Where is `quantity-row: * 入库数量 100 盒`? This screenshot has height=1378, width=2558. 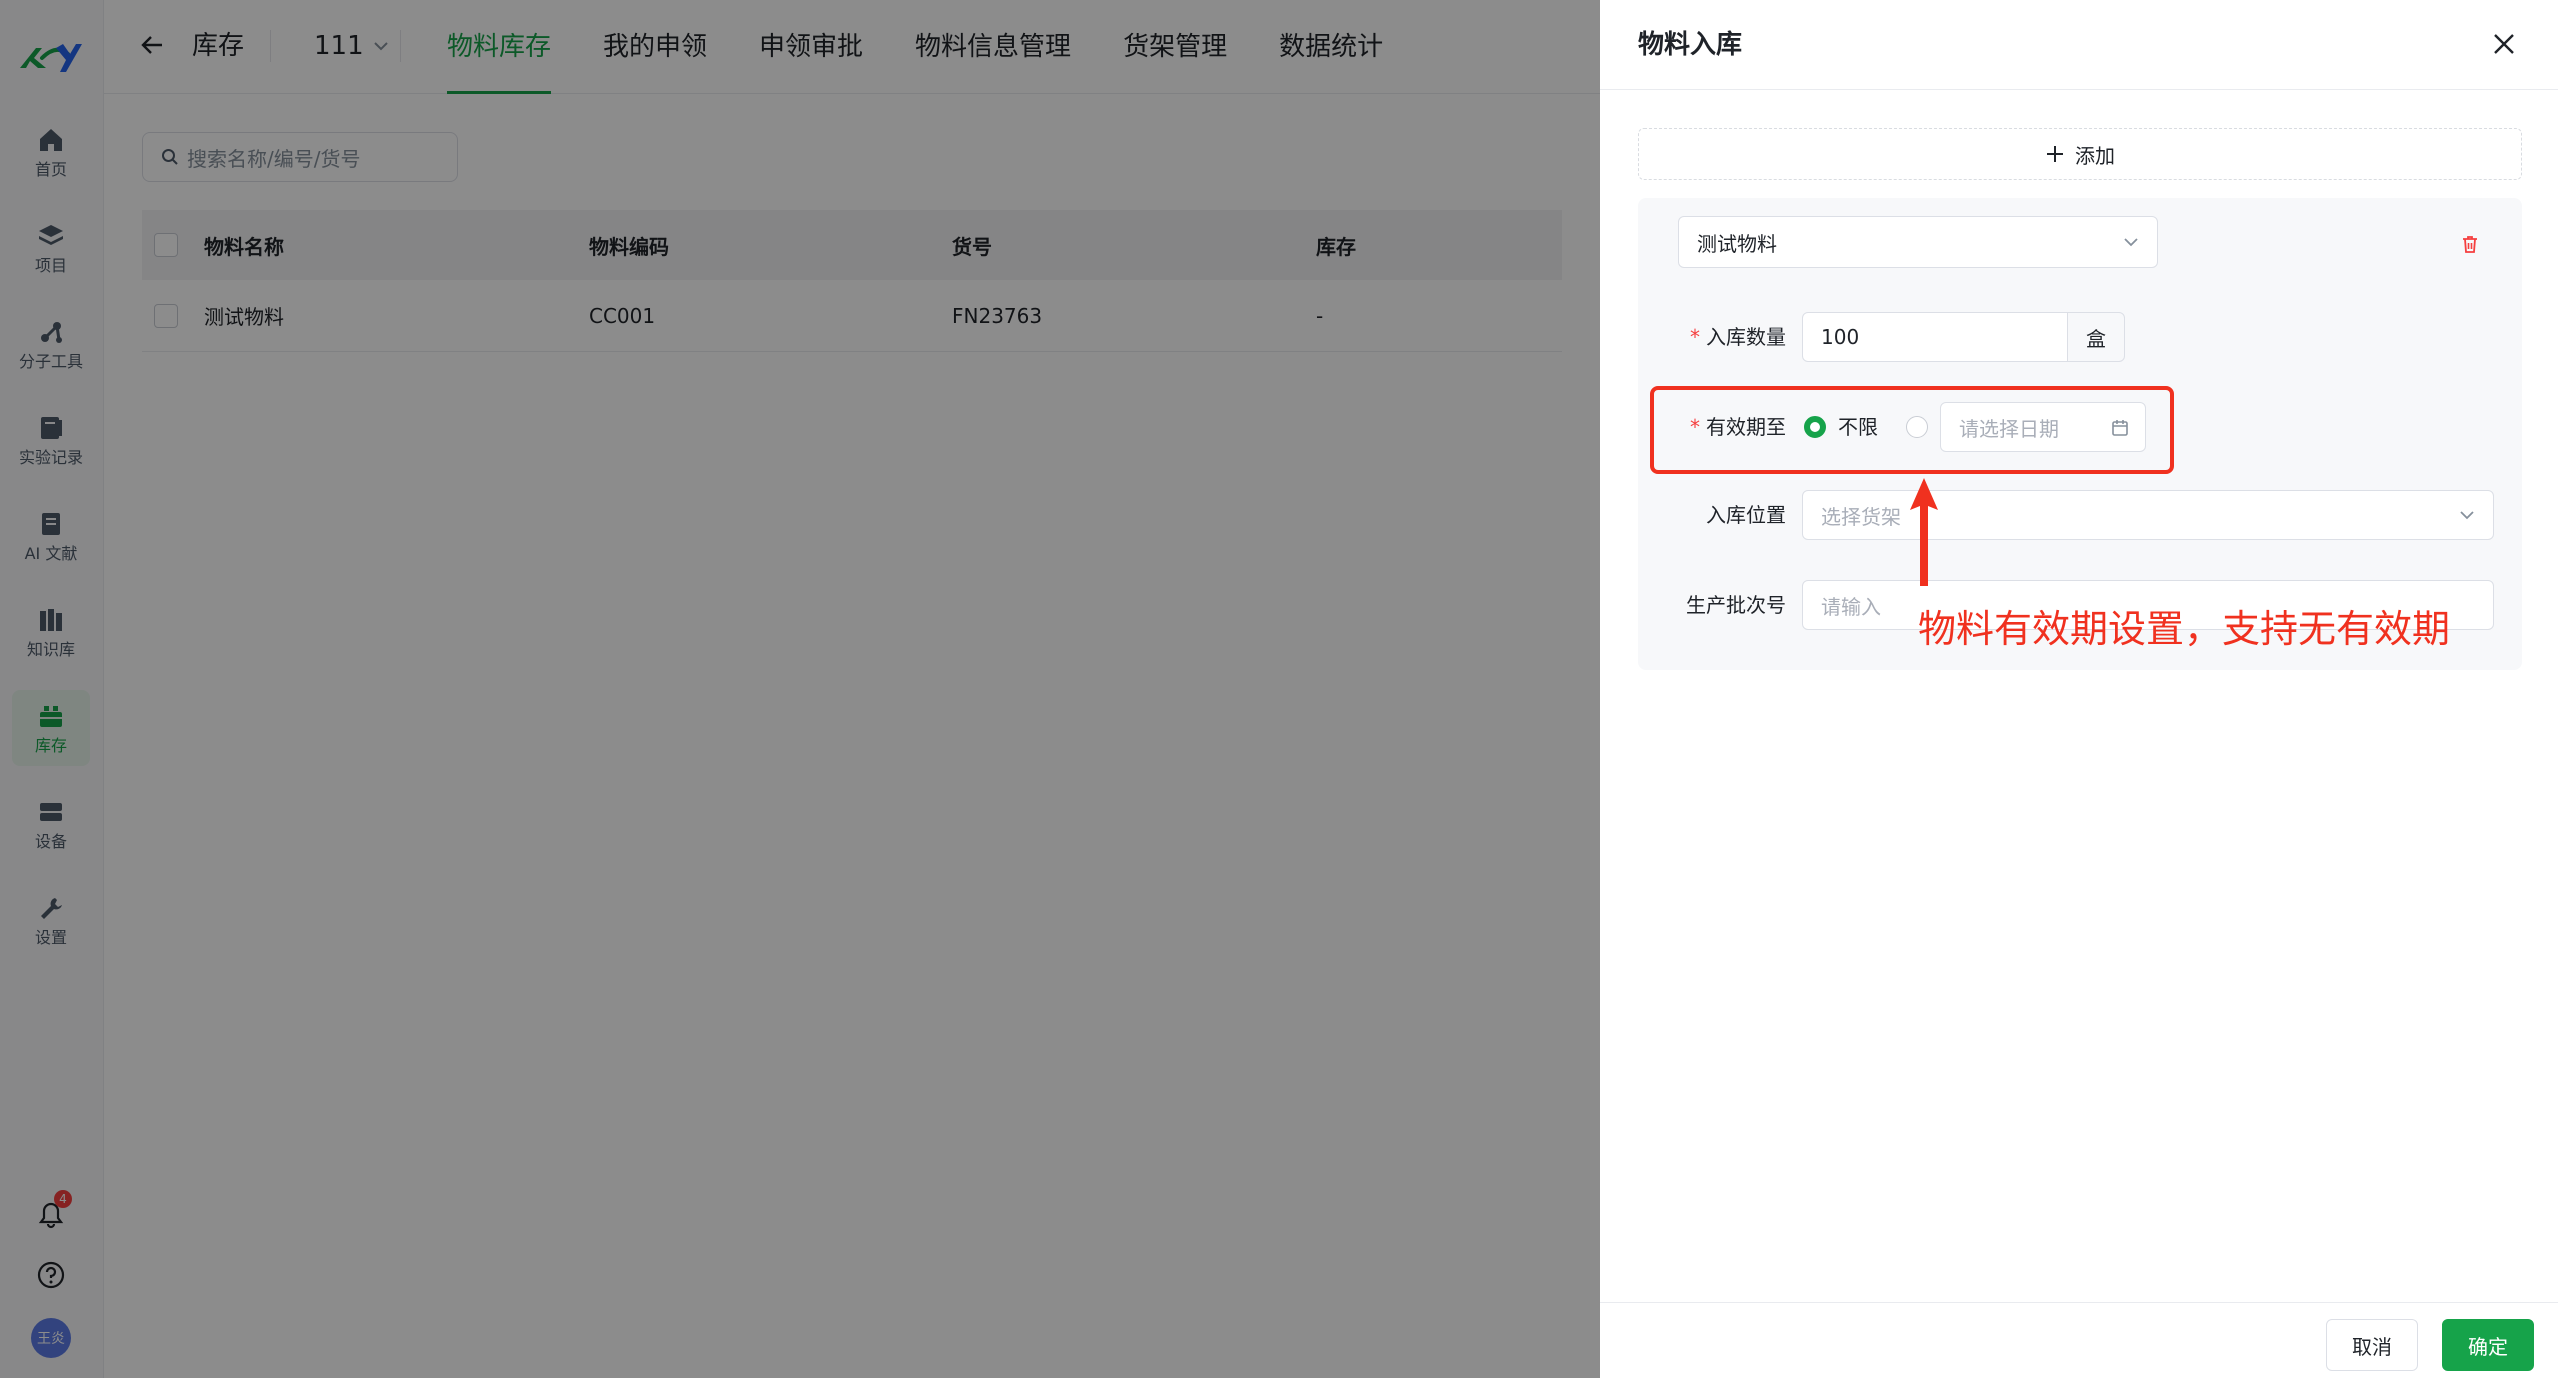 quantity-row: * 入库数量 100 盒 is located at coordinates (2080, 337).